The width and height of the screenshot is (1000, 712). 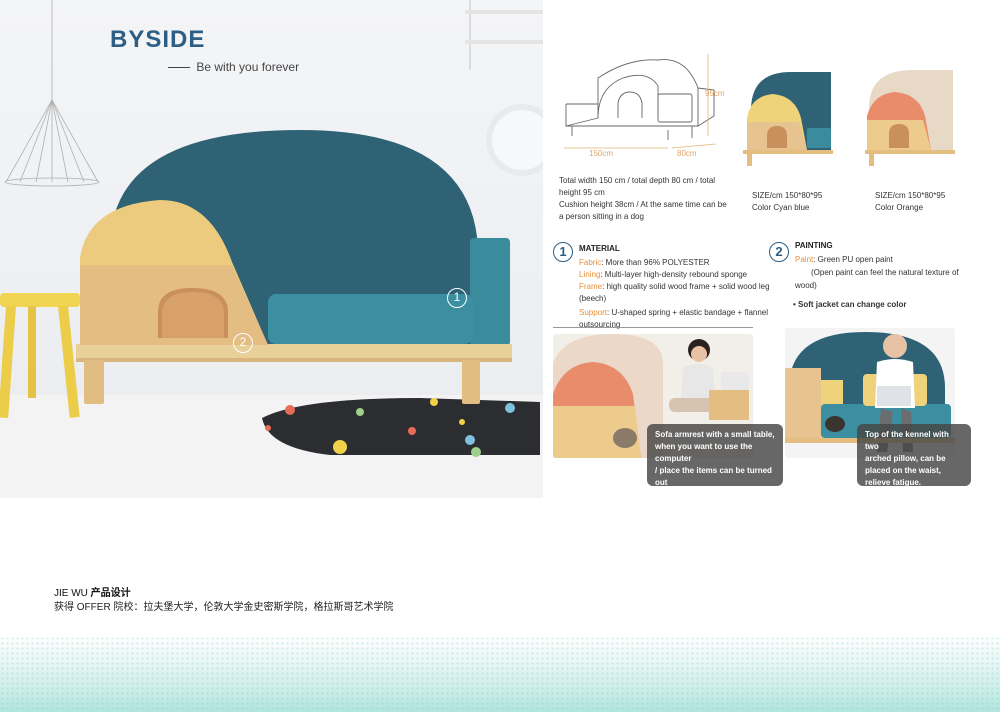 What do you see at coordinates (715, 434) in the screenshot?
I see `caption-armrest-l1: Sofa armrest with a small table,` at bounding box center [715, 434].